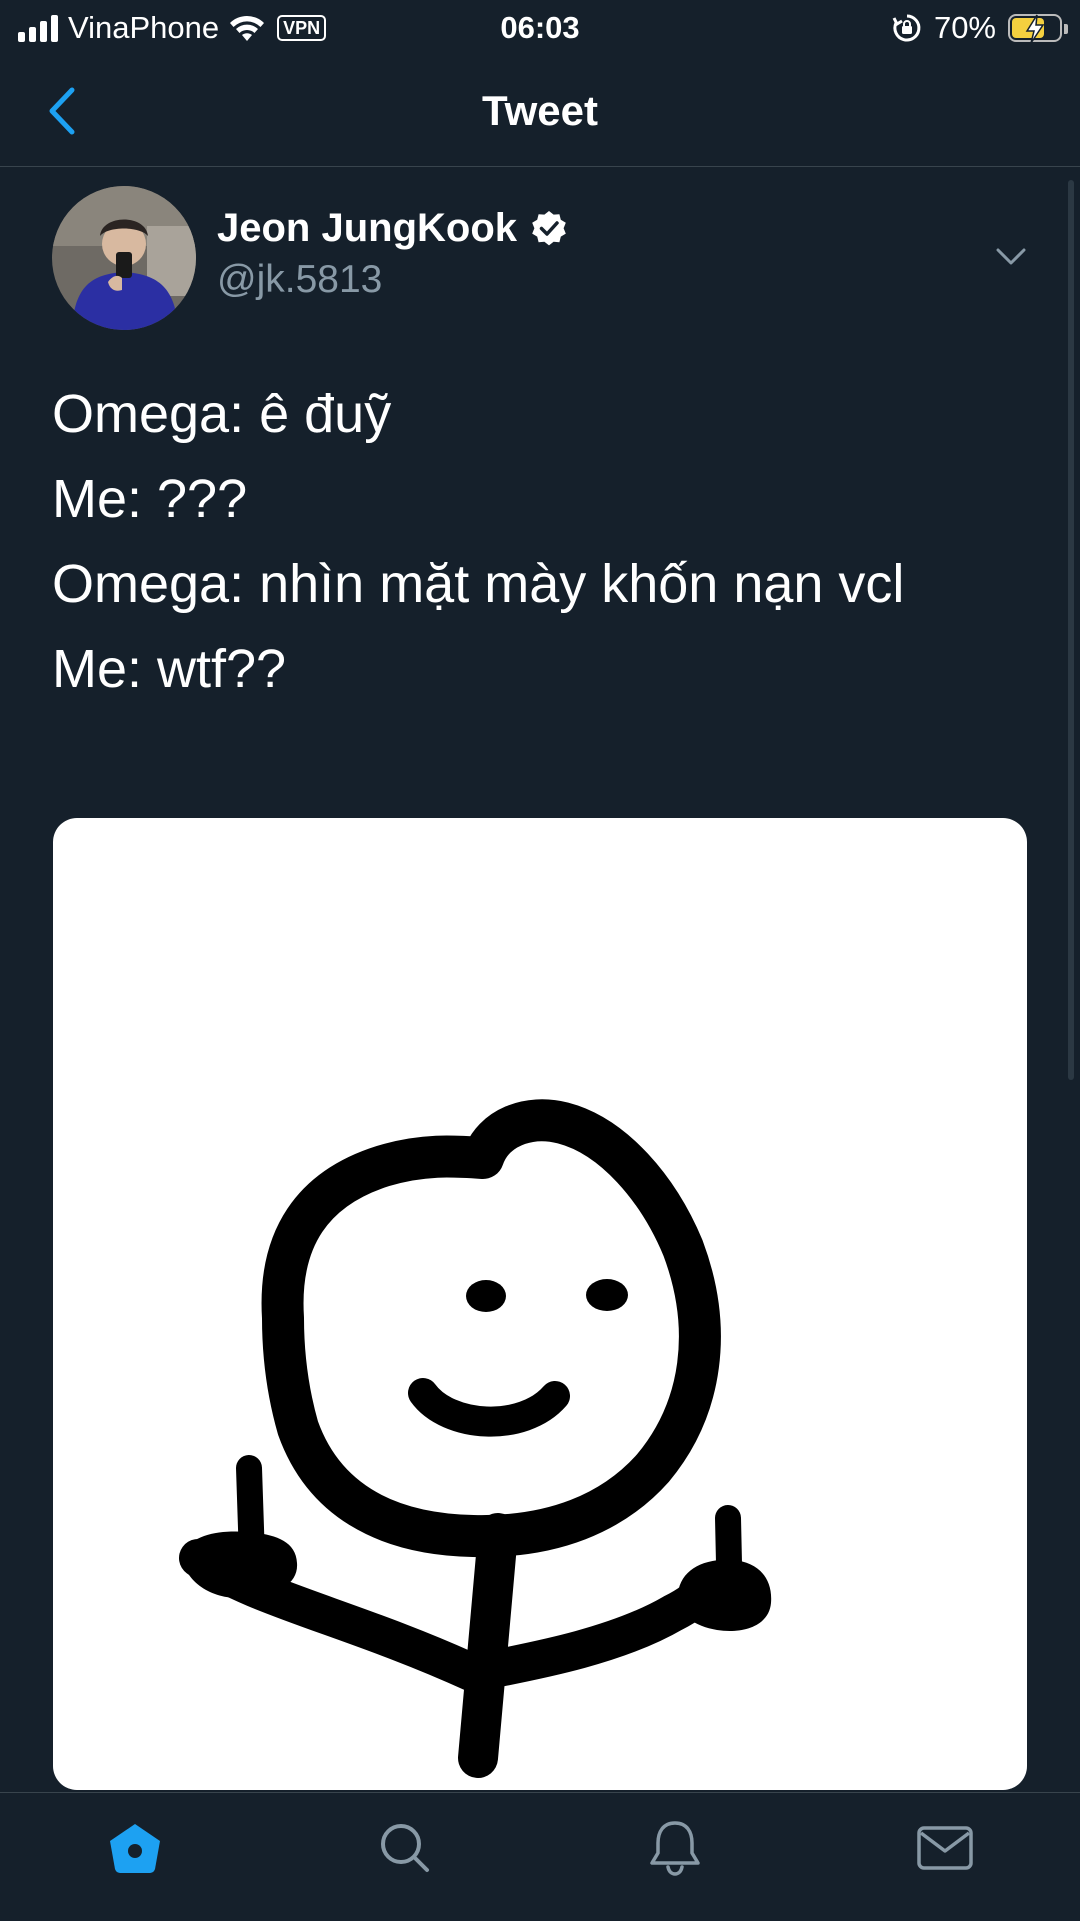 The width and height of the screenshot is (1080, 1921). I want to click on charging-bolt-icon, so click(1035, 29).